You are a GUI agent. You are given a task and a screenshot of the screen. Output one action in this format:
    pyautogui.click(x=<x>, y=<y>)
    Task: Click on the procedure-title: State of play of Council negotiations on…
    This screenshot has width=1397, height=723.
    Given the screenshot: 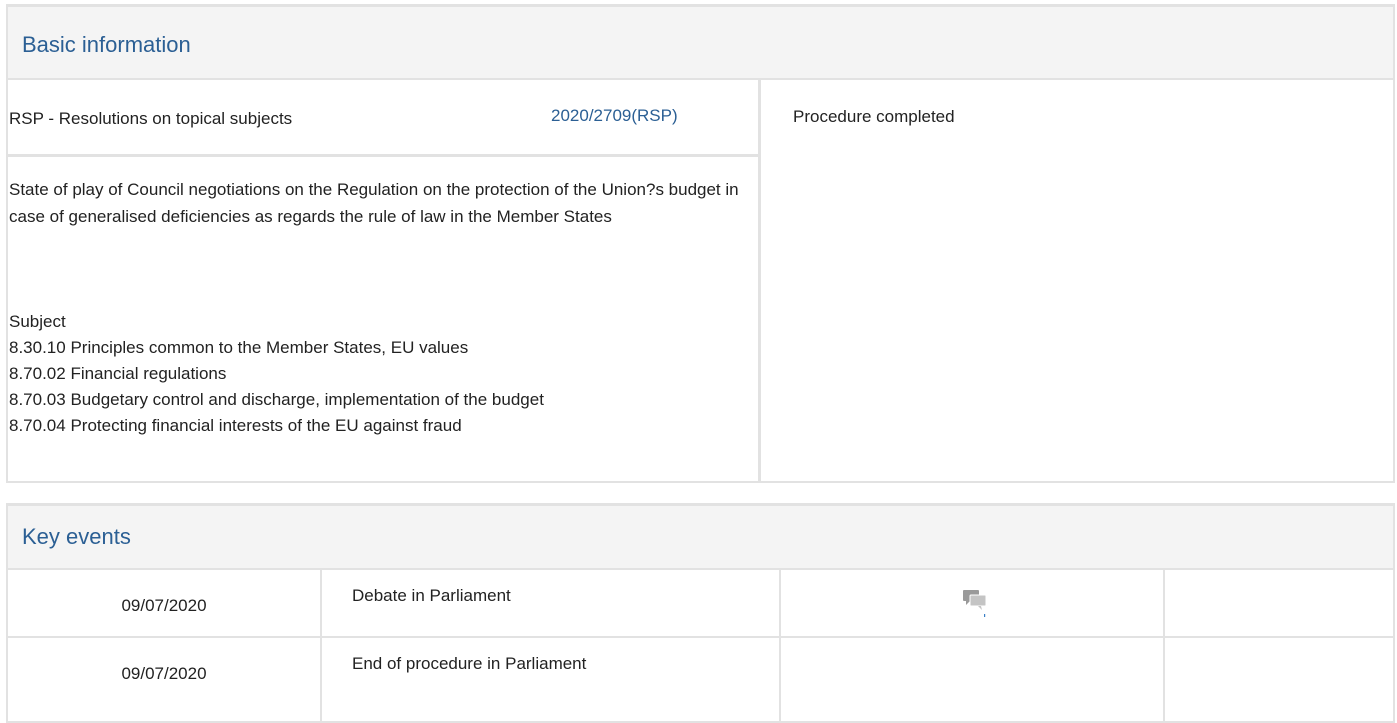 What is the action you would take?
    pyautogui.click(x=374, y=203)
    